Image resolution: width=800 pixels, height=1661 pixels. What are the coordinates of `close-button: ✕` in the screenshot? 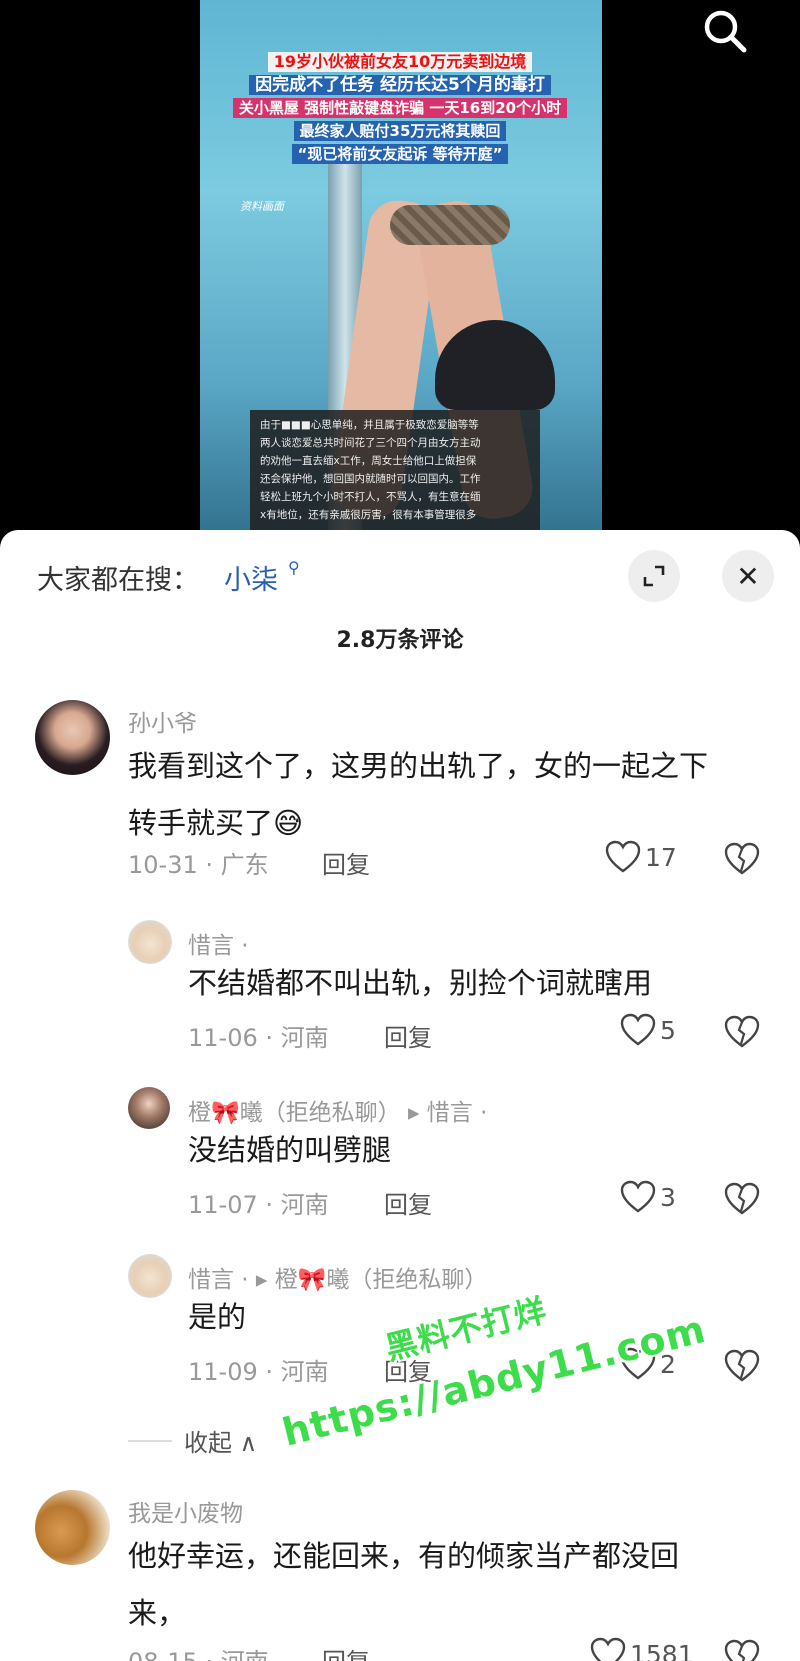 It's located at (748, 576).